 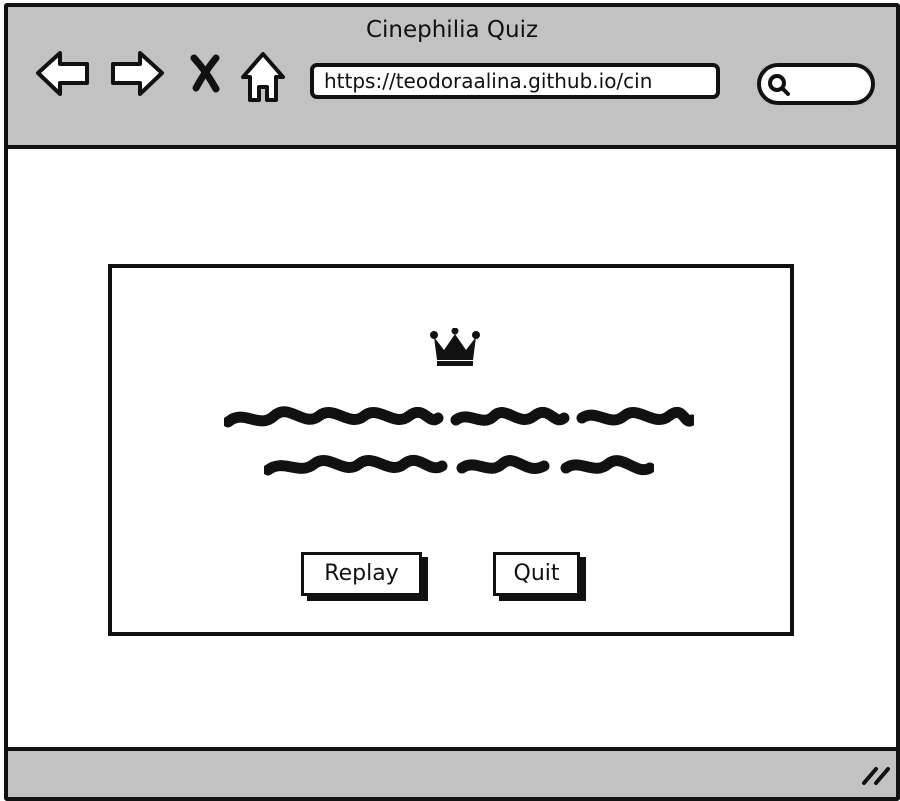 What do you see at coordinates (137, 75) in the screenshot?
I see `forward-arrow-icon` at bounding box center [137, 75].